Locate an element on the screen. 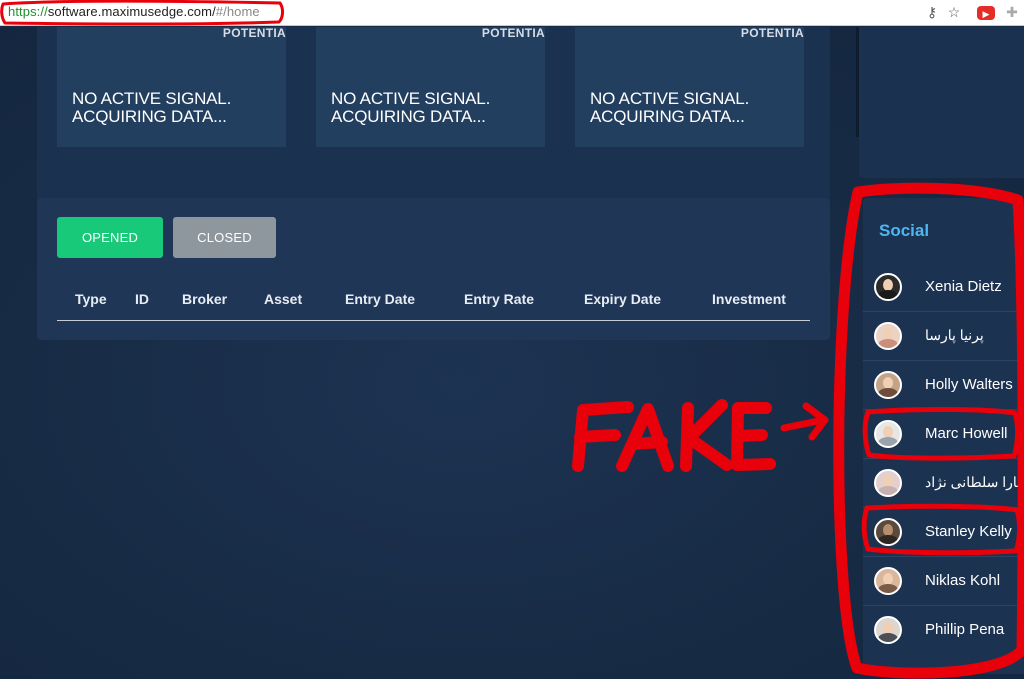  social-user-item: Stanley Kelly is located at coordinates (943, 532).